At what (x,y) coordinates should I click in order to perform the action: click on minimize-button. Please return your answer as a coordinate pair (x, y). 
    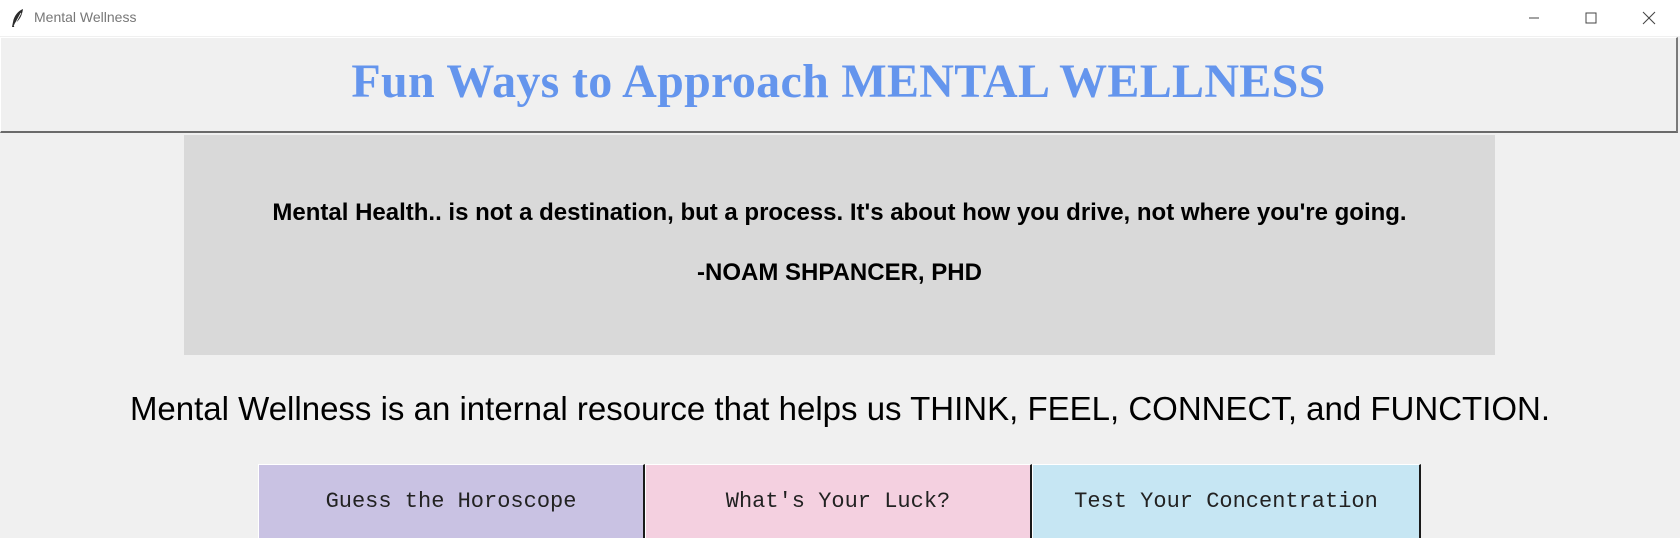
    Looking at the image, I should click on (1534, 18).